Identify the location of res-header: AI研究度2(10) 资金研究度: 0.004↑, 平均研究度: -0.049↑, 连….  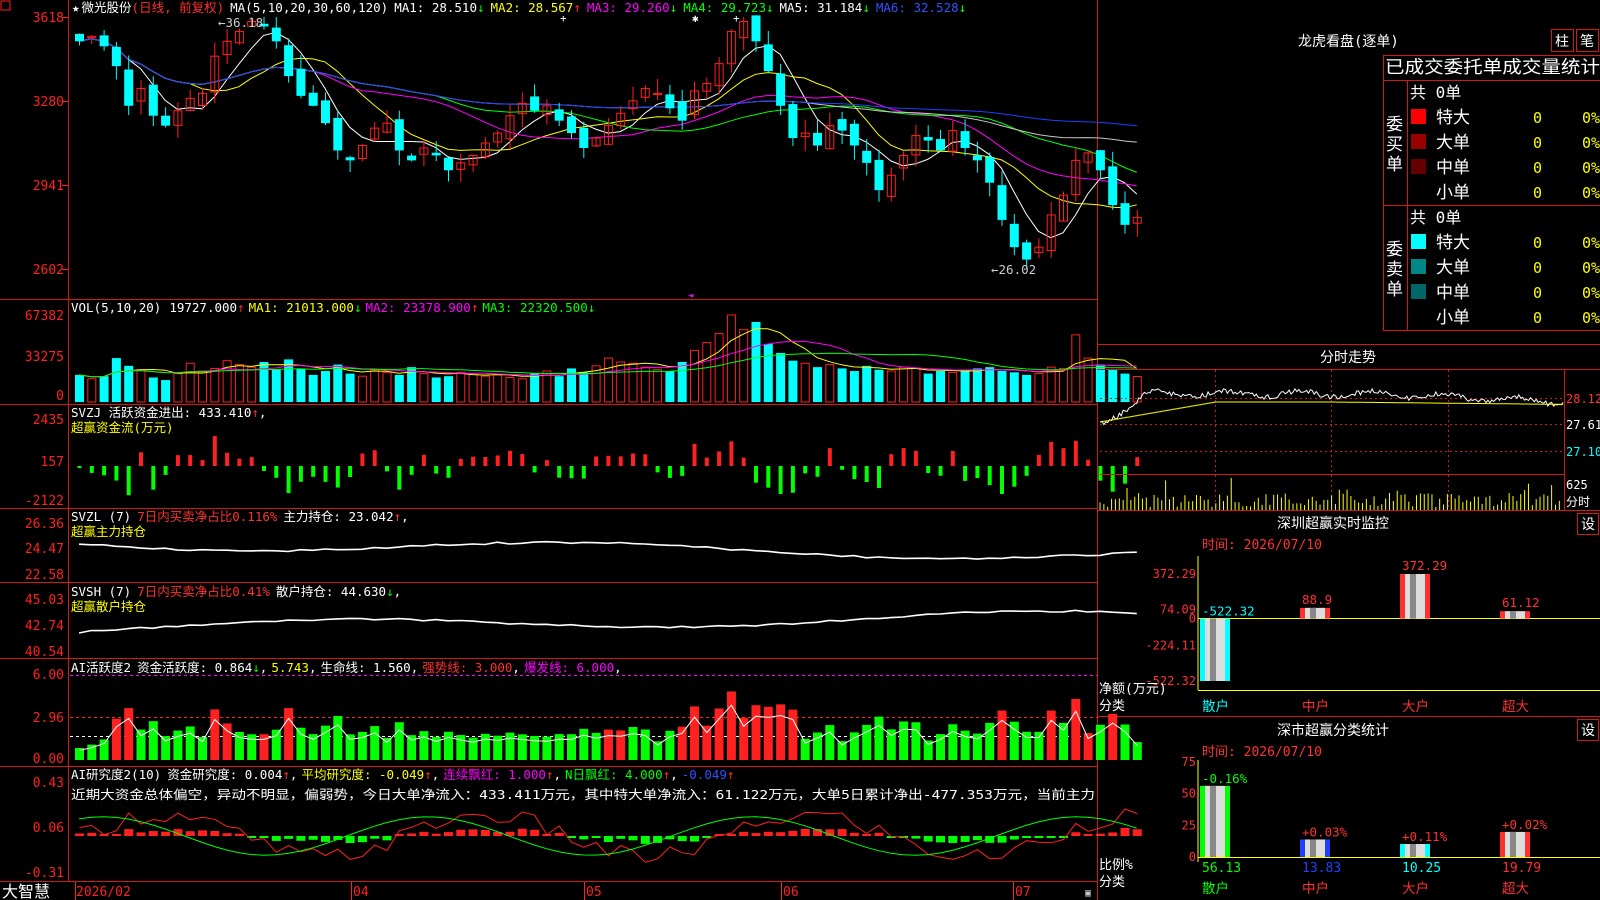
(402, 774).